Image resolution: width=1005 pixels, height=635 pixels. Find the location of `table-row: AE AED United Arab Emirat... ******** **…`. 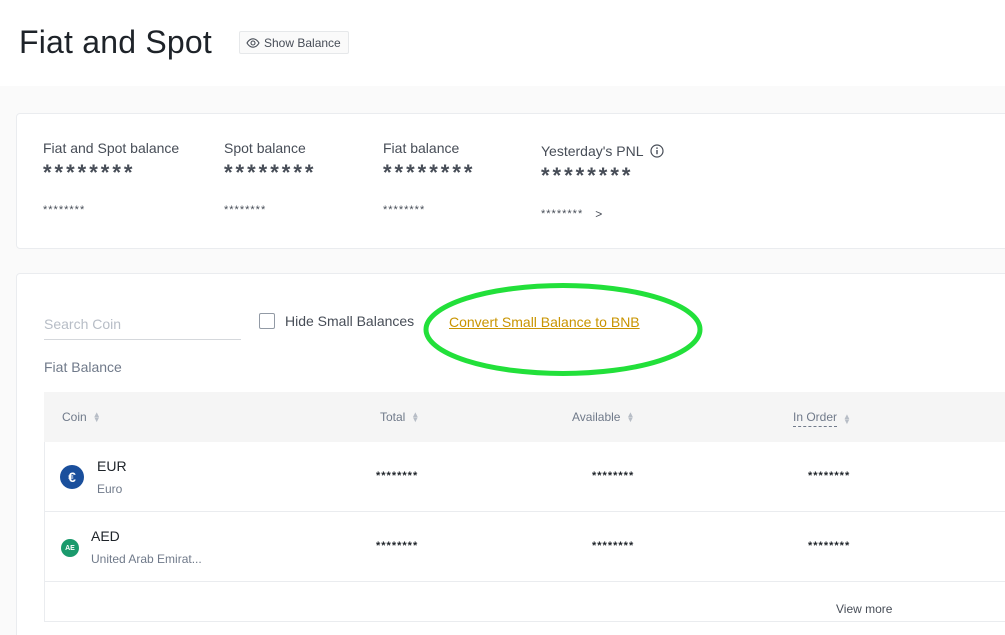

table-row: AE AED United Arab Emirat... ******** **… is located at coordinates (524, 547).